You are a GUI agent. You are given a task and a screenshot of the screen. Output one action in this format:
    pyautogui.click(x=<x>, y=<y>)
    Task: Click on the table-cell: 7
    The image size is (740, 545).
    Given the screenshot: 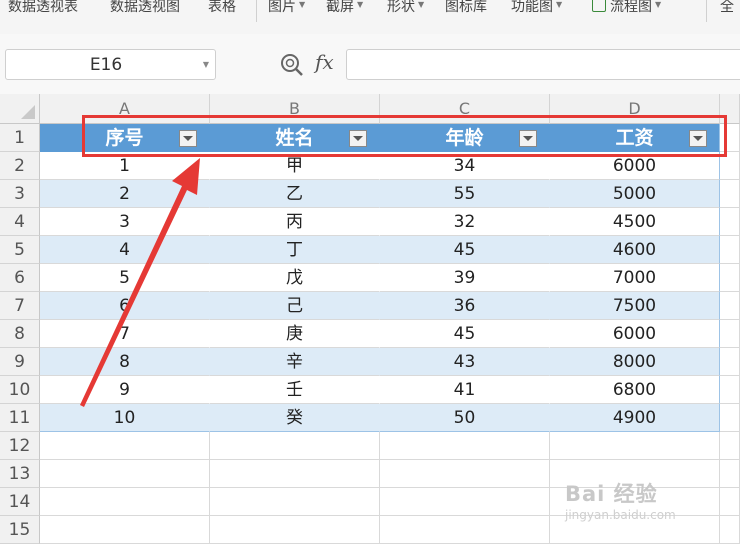 What is the action you would take?
    pyautogui.click(x=125, y=334)
    